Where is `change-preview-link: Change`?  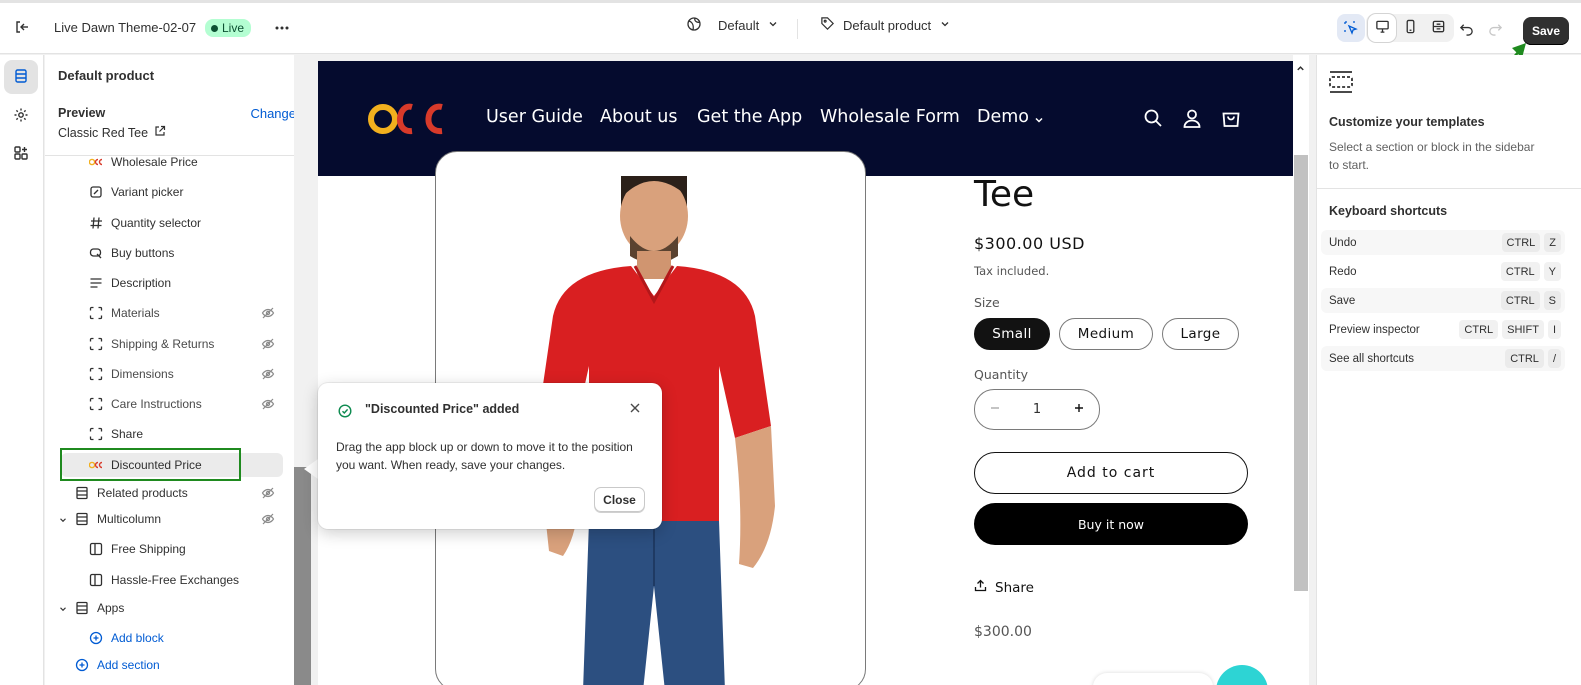
change-preview-link: Change is located at coordinates (273, 113).